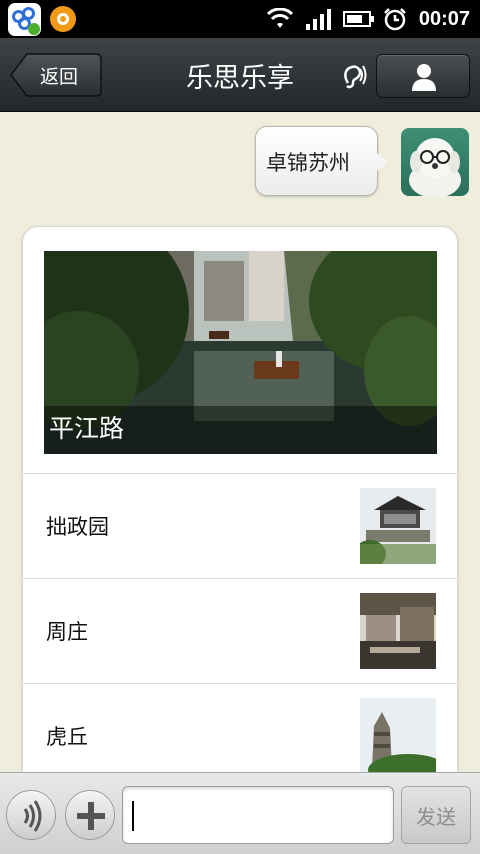 The width and height of the screenshot is (480, 854). What do you see at coordinates (258, 815) in the screenshot?
I see `message-input` at bounding box center [258, 815].